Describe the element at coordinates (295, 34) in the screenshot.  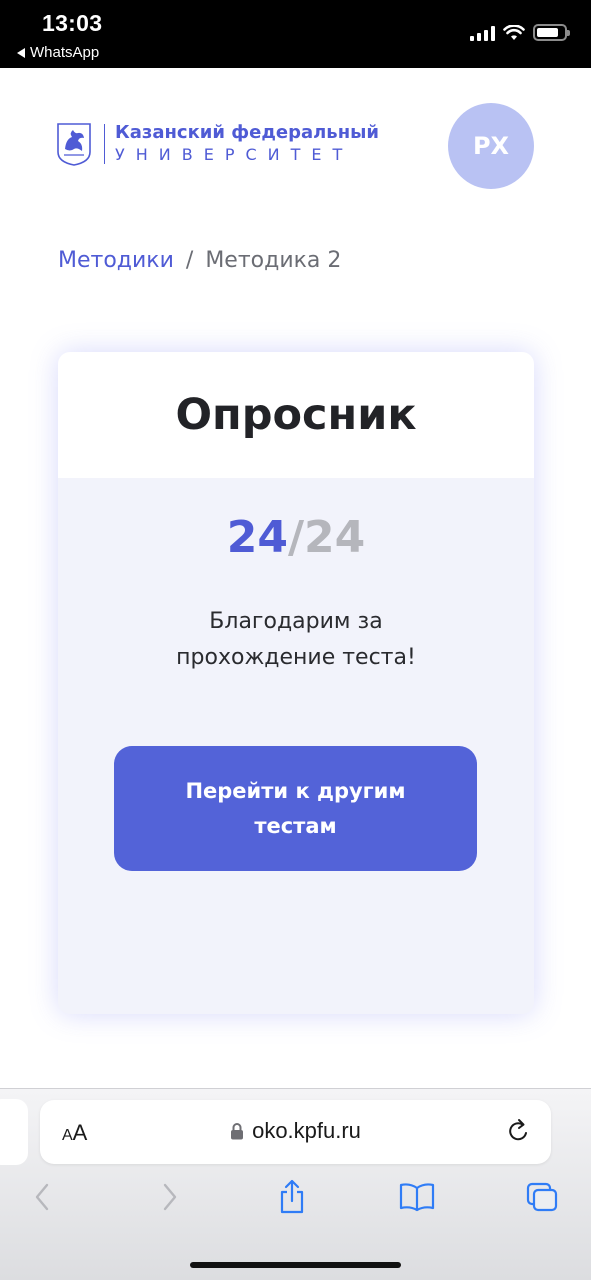
I see `status-bar: 13:03 WhatsApp` at that location.